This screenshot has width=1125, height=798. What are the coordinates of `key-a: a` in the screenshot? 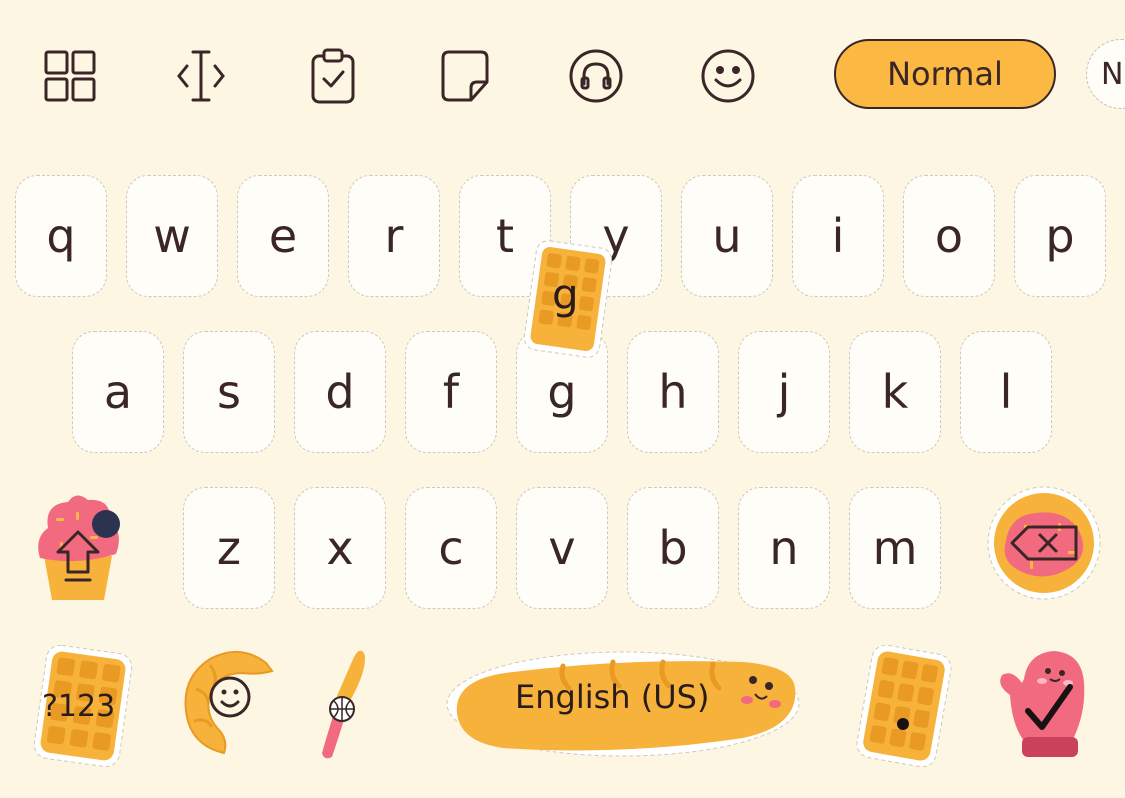 It's located at (118, 392).